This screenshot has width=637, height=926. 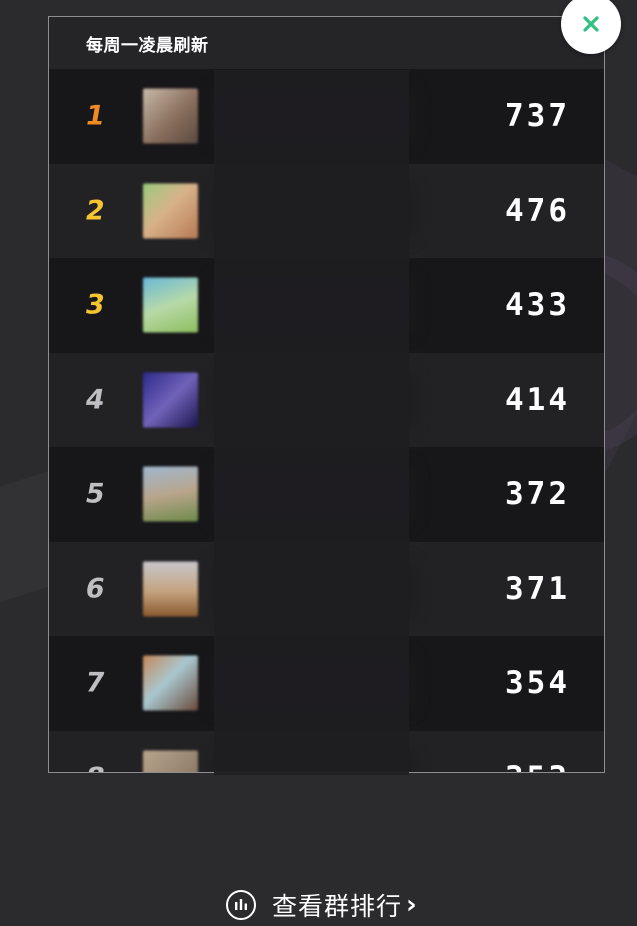 I want to click on score-value: 476, so click(x=537, y=210).